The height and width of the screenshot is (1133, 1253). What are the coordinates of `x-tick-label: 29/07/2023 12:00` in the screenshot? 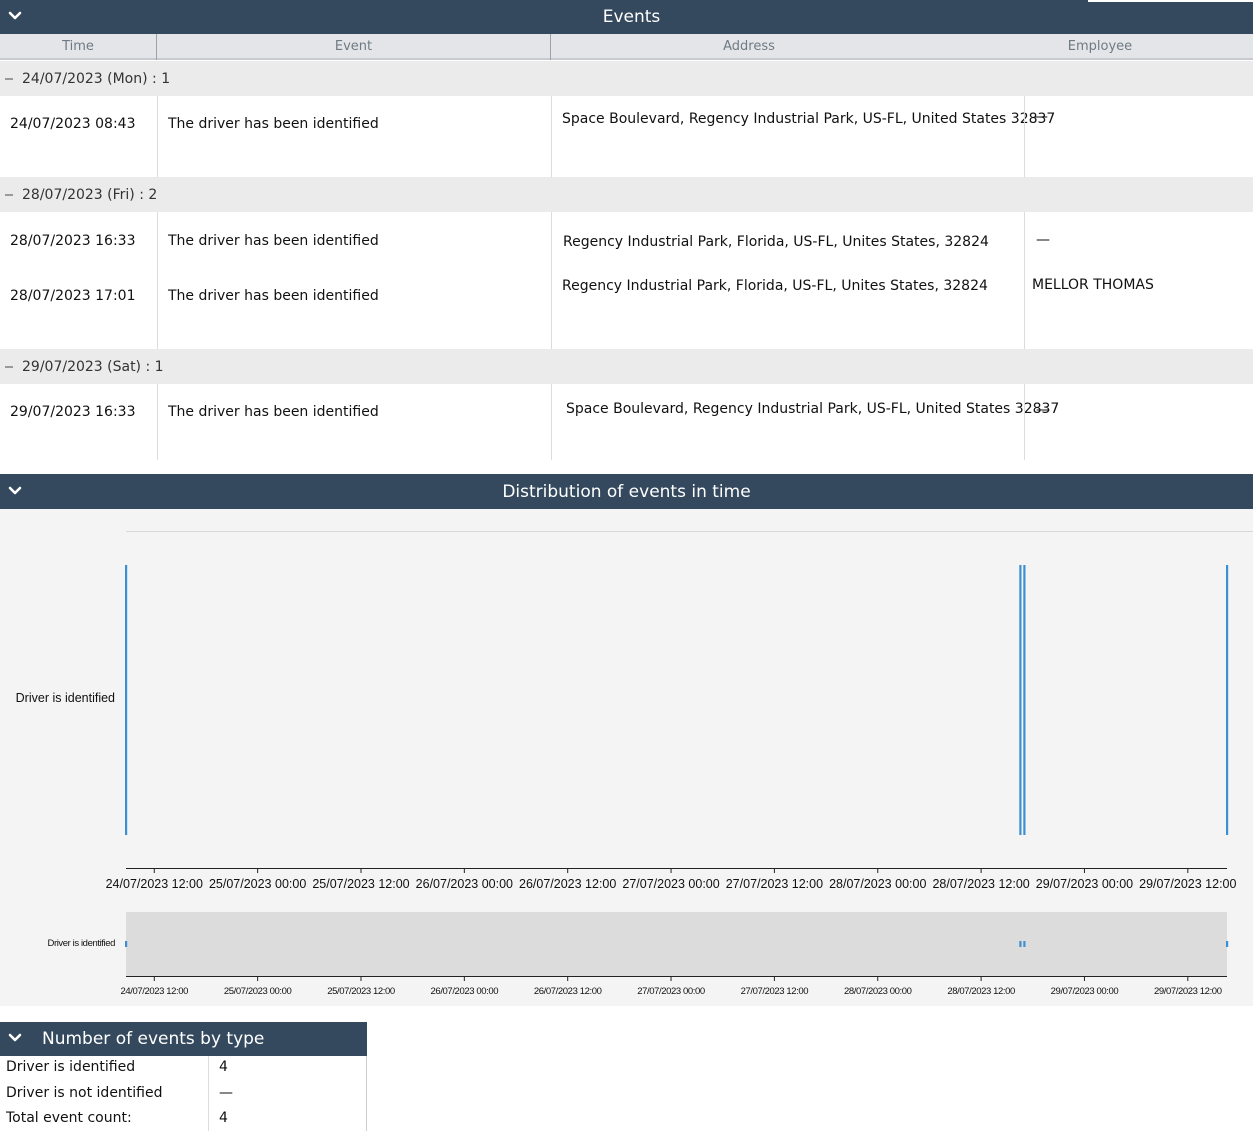 It's located at (1187, 884).